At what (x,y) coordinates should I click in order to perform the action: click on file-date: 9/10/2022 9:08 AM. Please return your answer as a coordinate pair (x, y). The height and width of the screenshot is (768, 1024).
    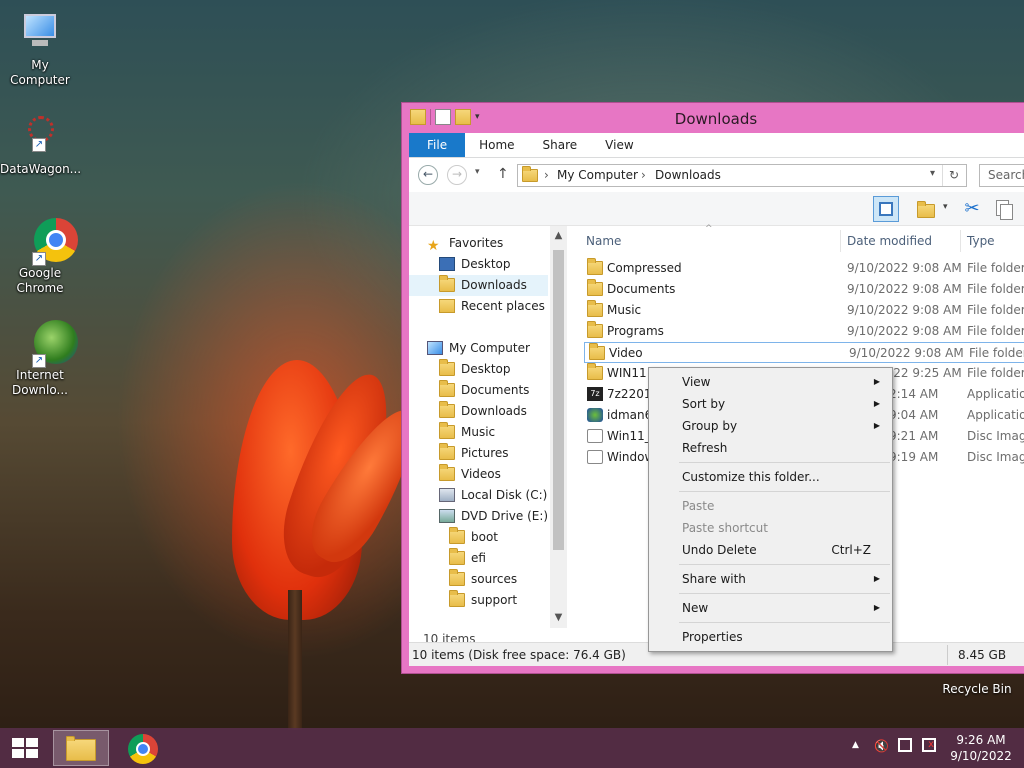
    Looking at the image, I should click on (904, 268).